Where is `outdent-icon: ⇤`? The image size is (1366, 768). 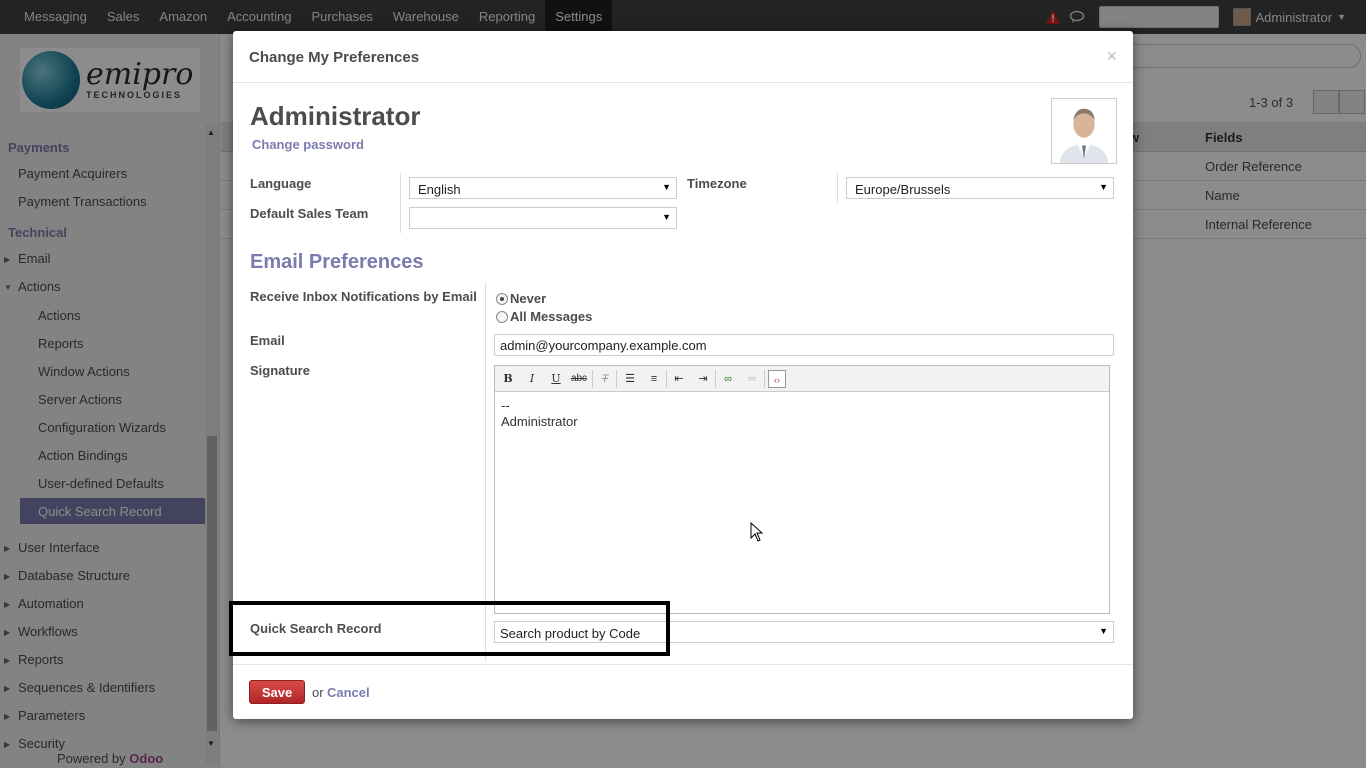
outdent-icon: ⇤ is located at coordinates (679, 379).